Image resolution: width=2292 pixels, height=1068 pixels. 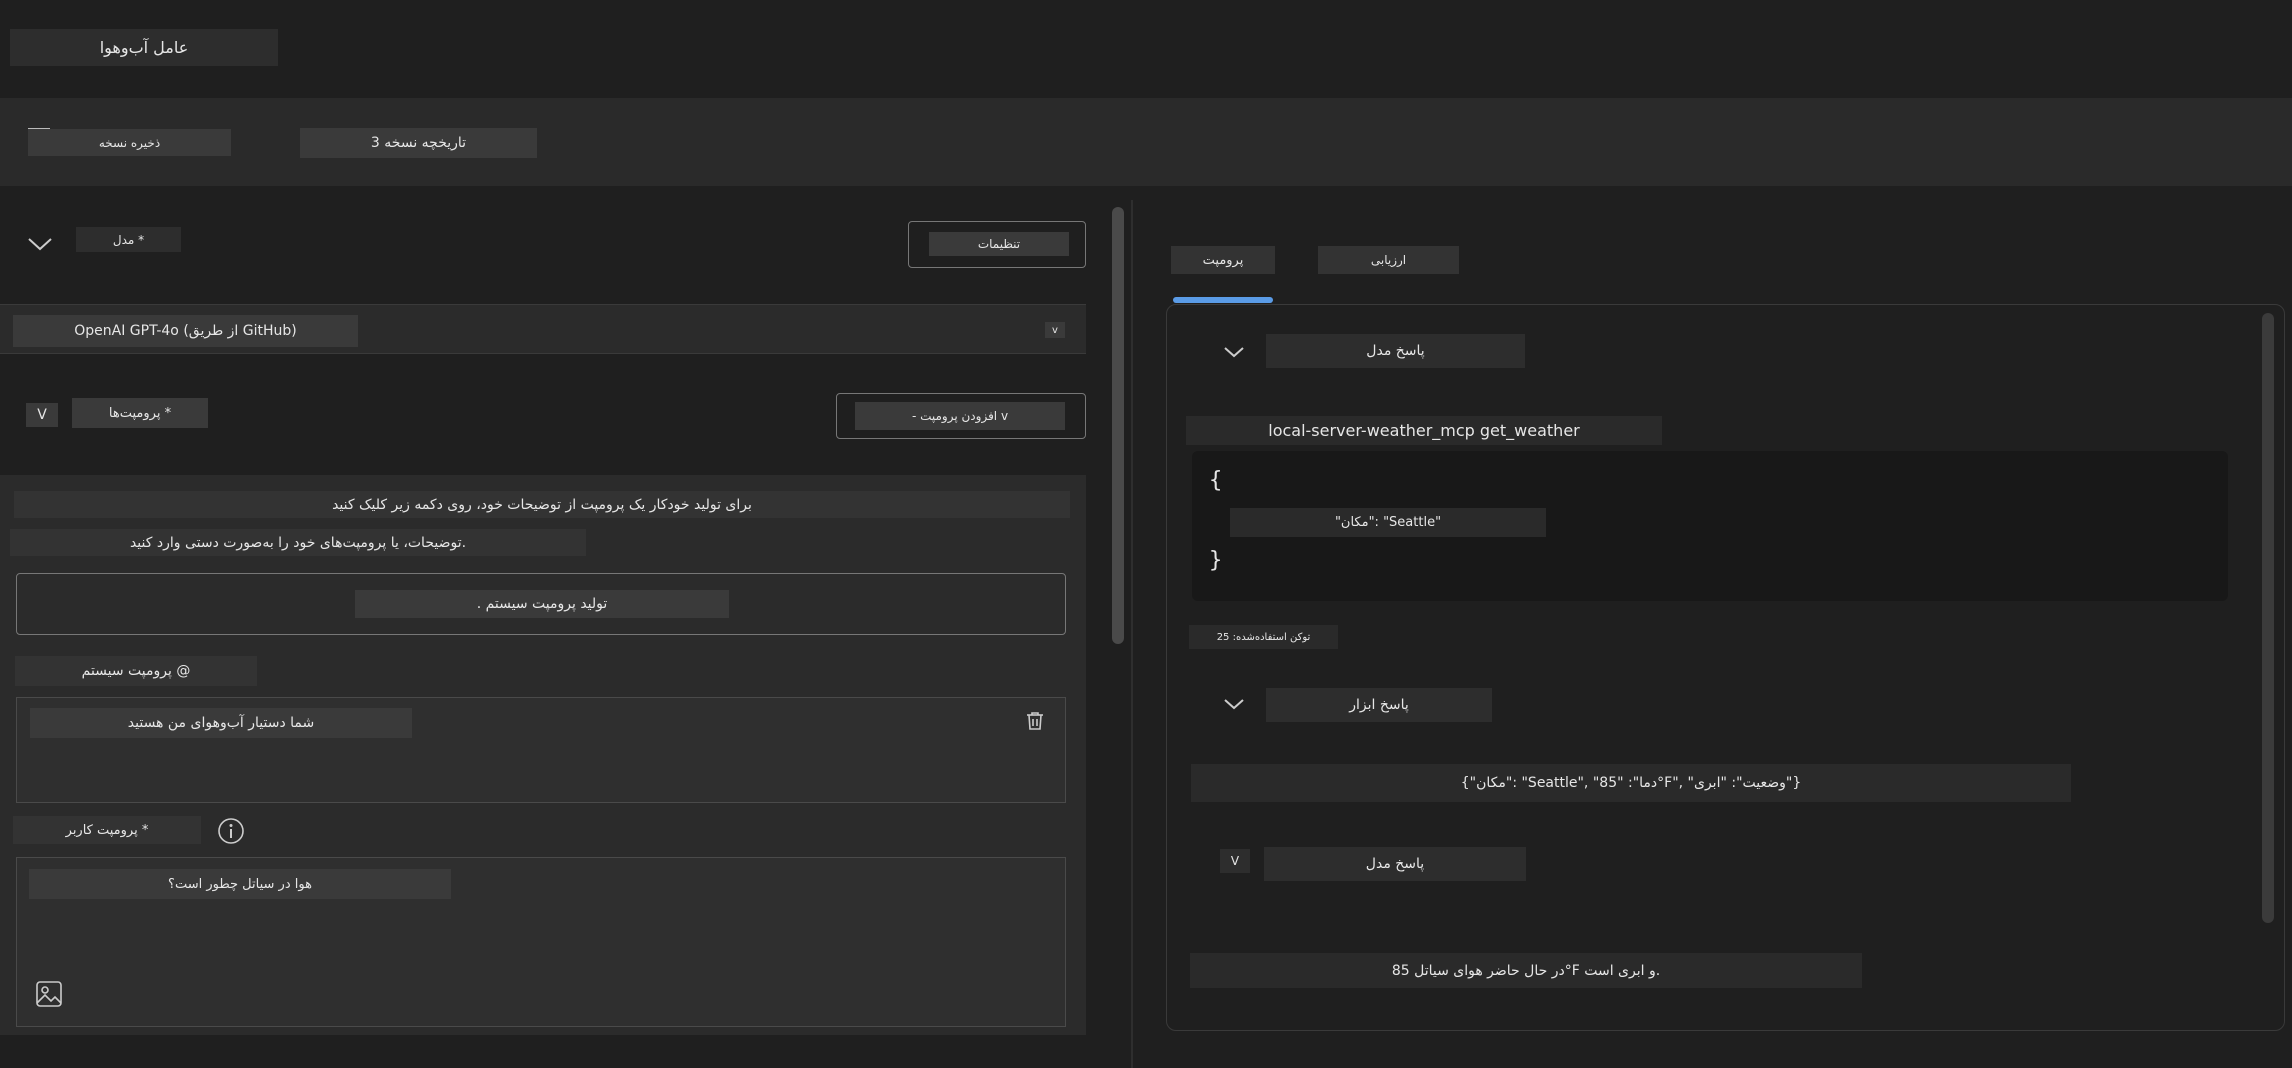 I want to click on delete-system-prompt-button, so click(x=1035, y=721).